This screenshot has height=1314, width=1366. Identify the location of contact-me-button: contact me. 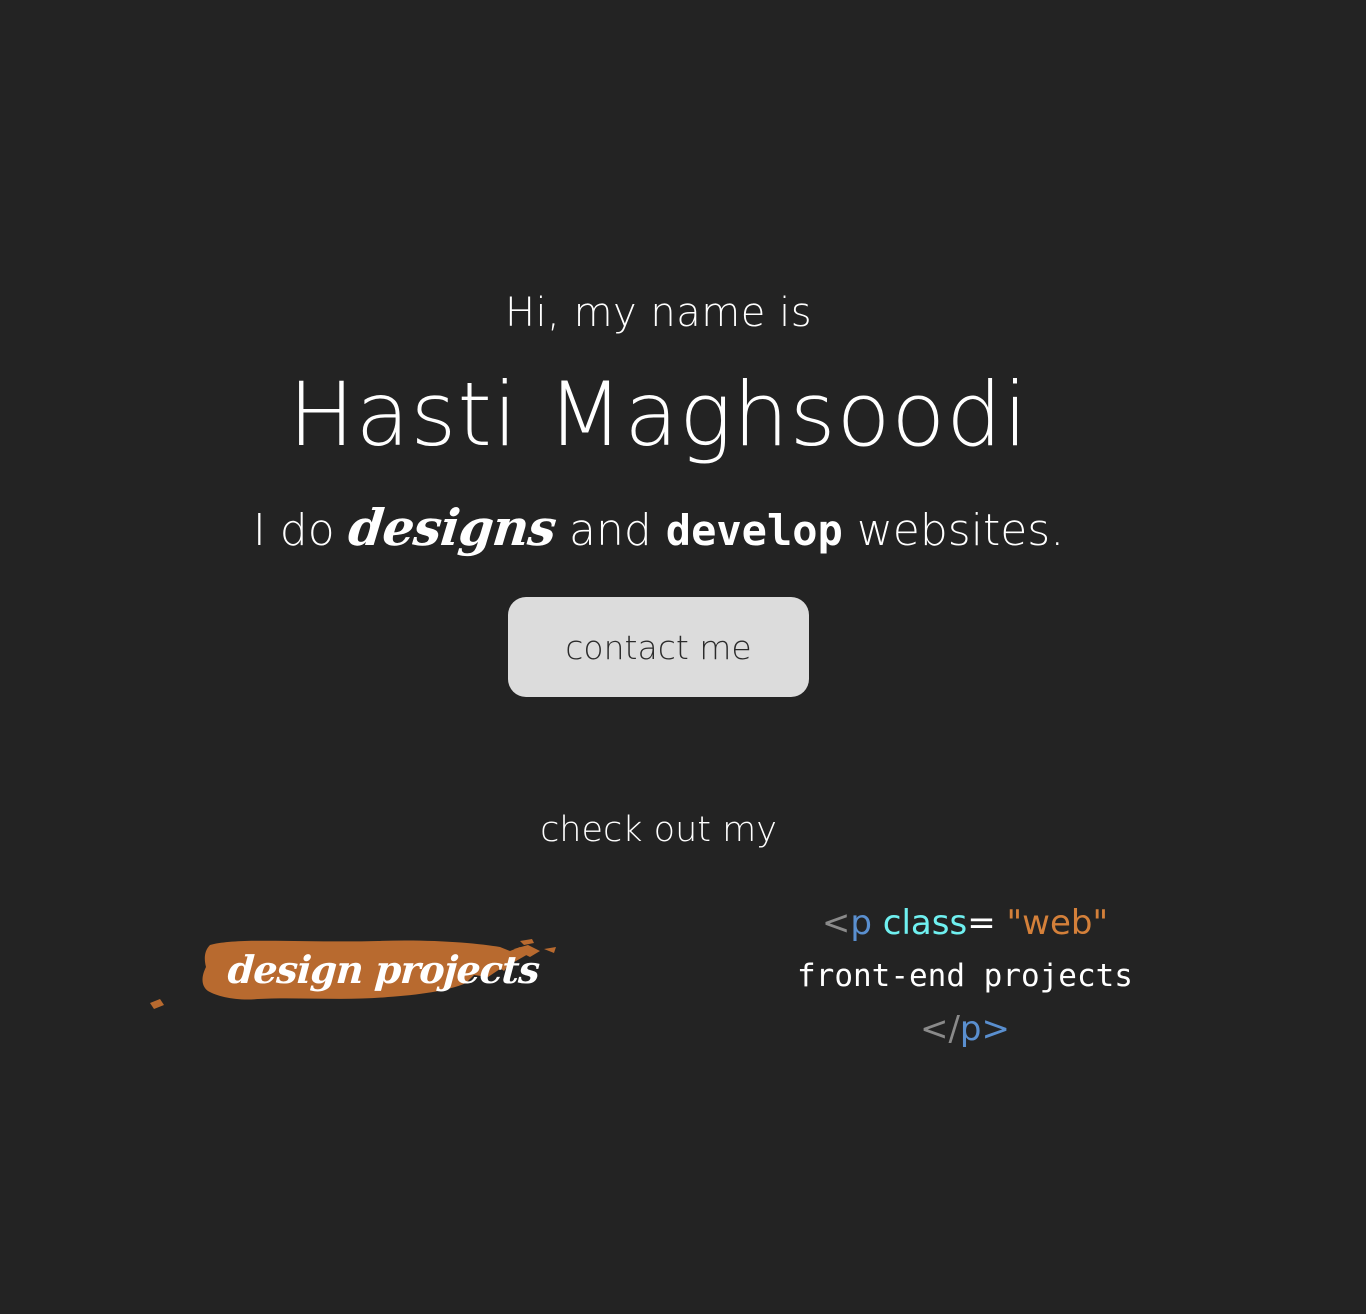
(658, 647).